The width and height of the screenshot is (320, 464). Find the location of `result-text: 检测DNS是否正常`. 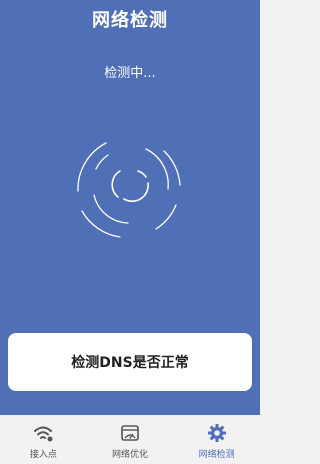

result-text: 检测DNS是否正常 is located at coordinates (130, 363).